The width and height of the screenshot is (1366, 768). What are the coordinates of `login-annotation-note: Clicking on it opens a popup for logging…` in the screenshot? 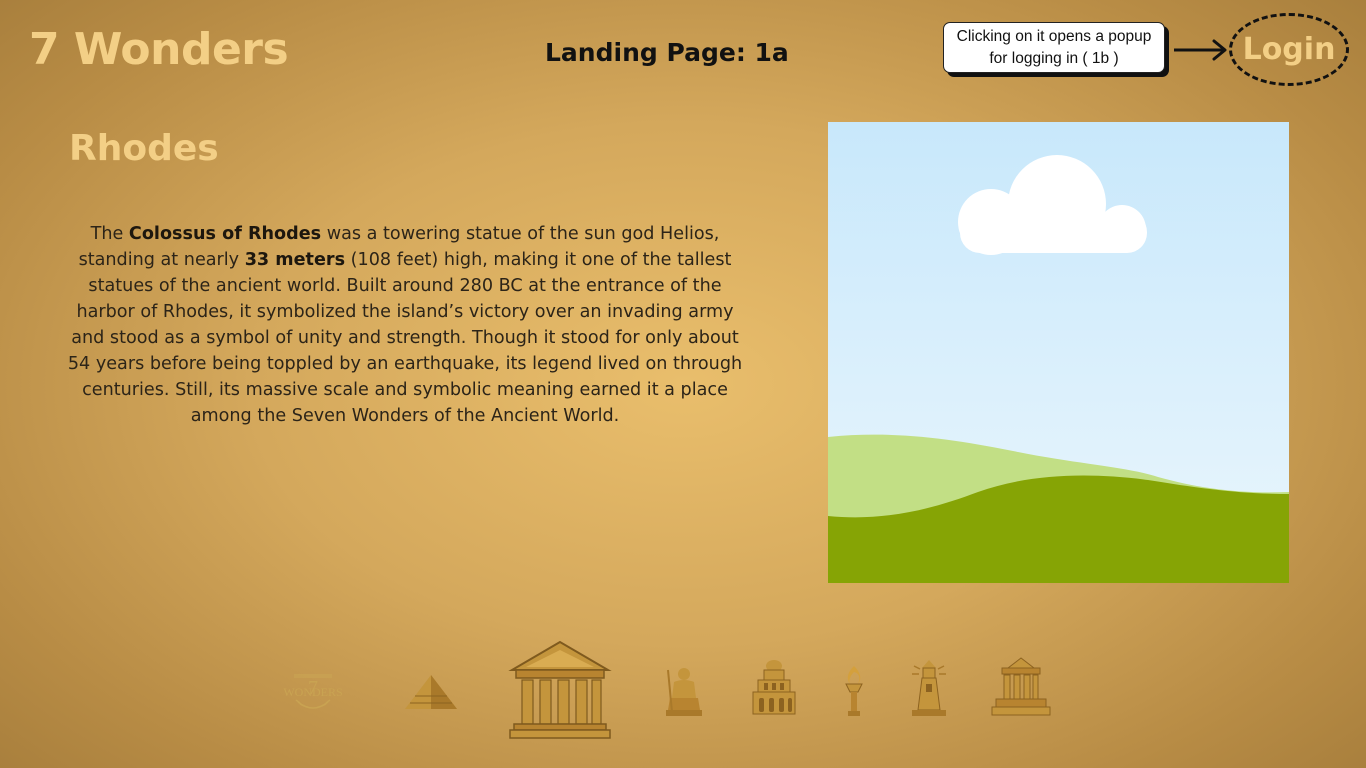 It's located at (1054, 47).